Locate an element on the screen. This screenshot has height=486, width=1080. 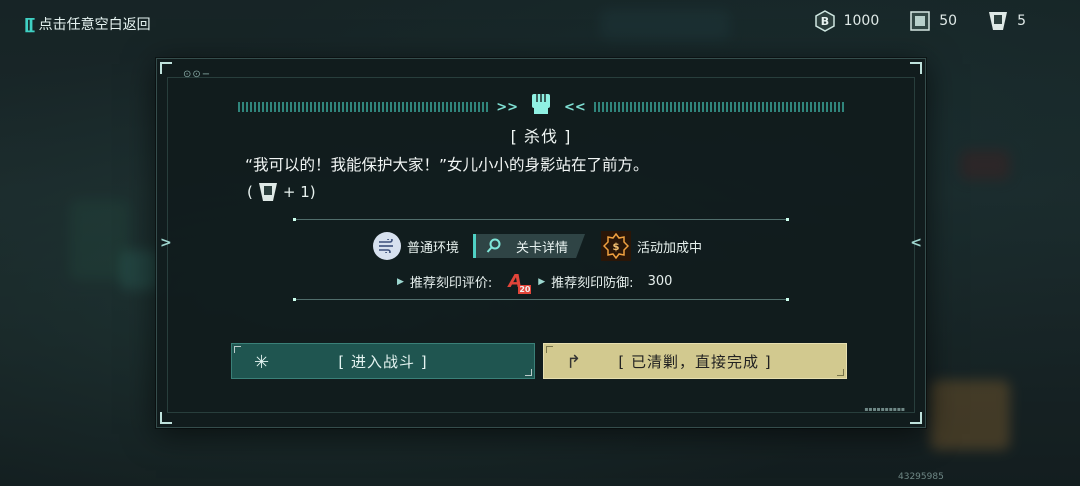
header-band: >> << is located at coordinates (541, 105).